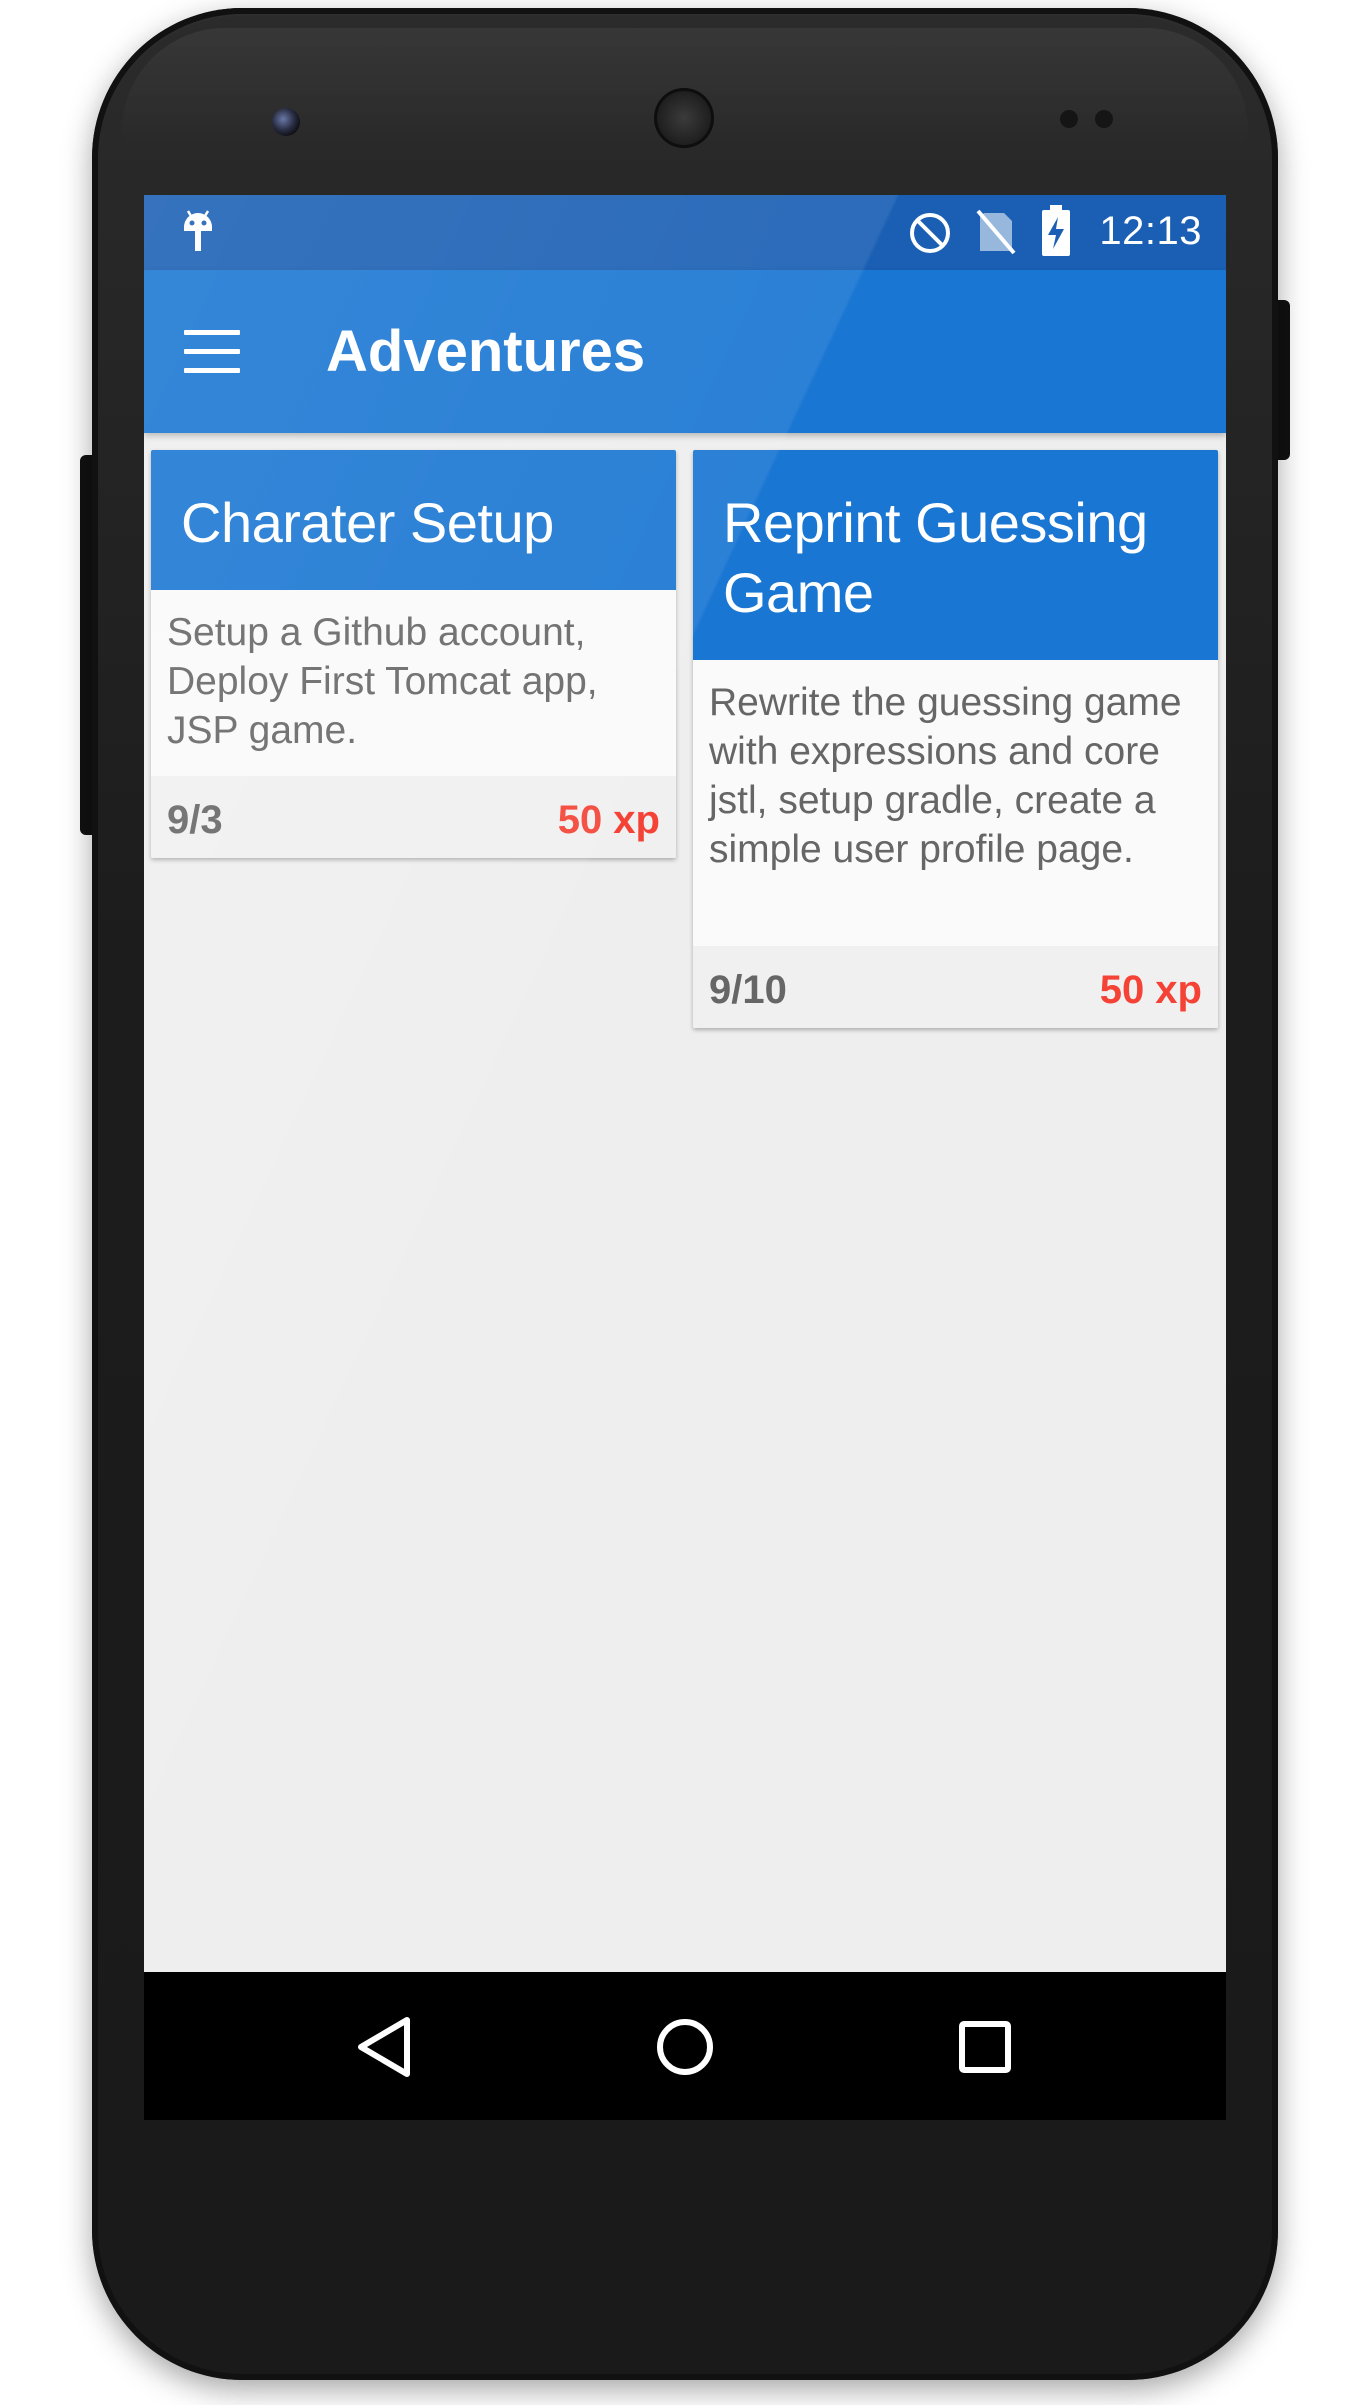 The height and width of the screenshot is (2405, 1370). I want to click on status-time: 12:13, so click(1150, 231).